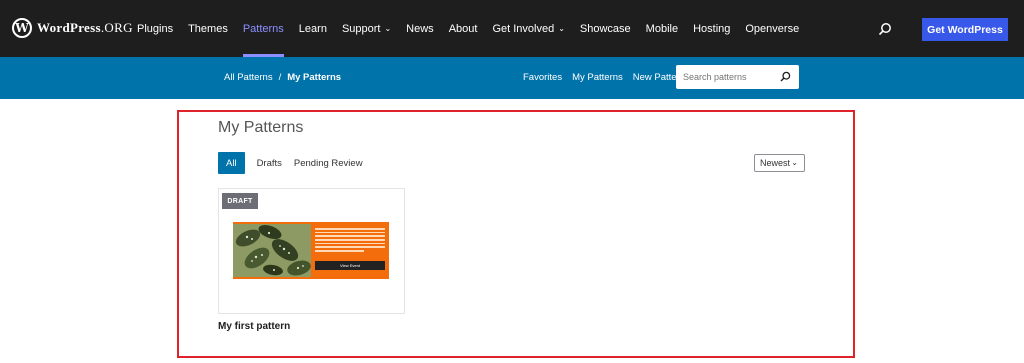 The width and height of the screenshot is (1024, 363). I want to click on page-title: My Patterns, so click(261, 127).